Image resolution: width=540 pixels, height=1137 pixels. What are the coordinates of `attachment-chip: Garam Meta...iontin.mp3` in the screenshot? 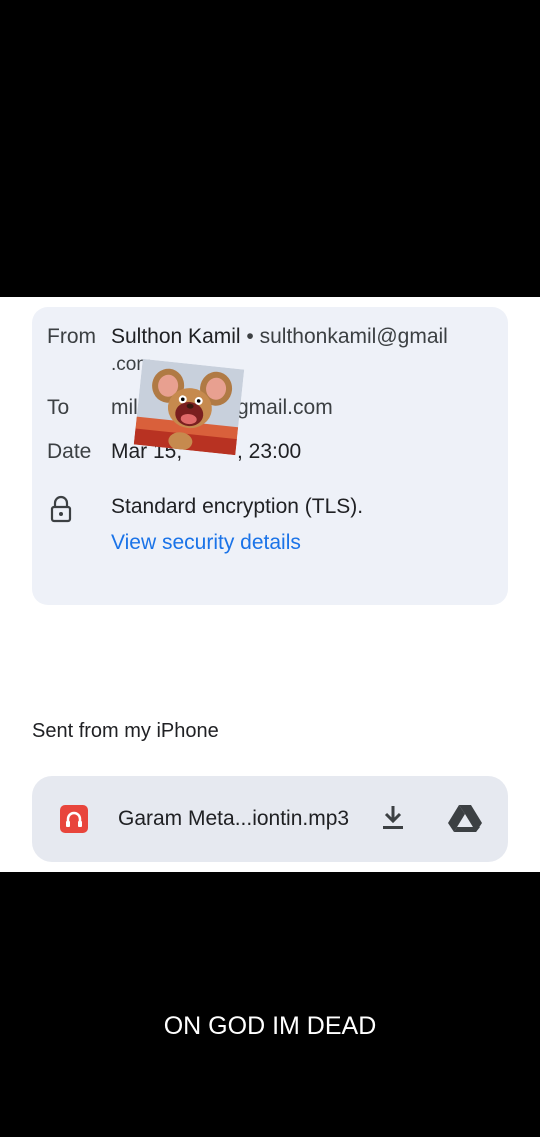 It's located at (270, 819).